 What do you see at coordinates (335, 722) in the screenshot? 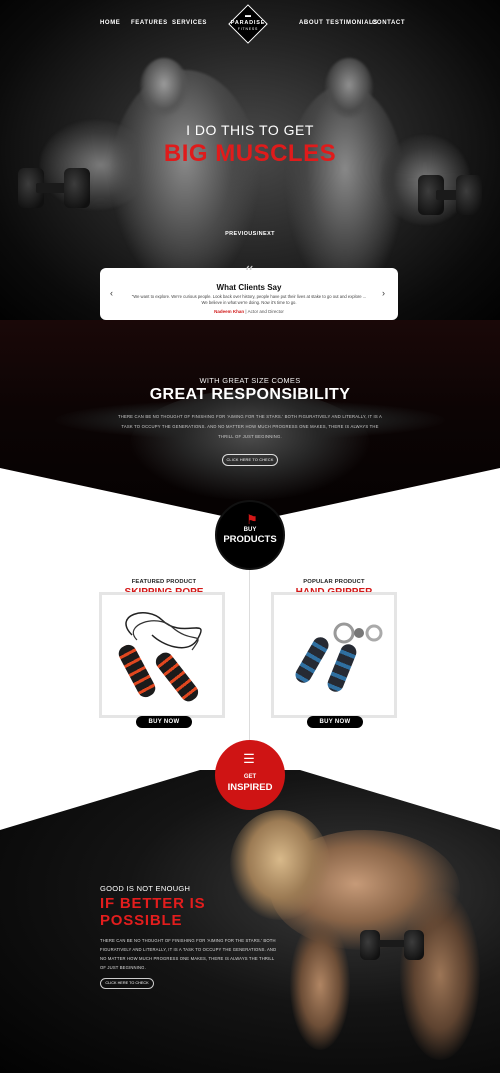
I see `product-2-buy-button: BUY NOW` at bounding box center [335, 722].